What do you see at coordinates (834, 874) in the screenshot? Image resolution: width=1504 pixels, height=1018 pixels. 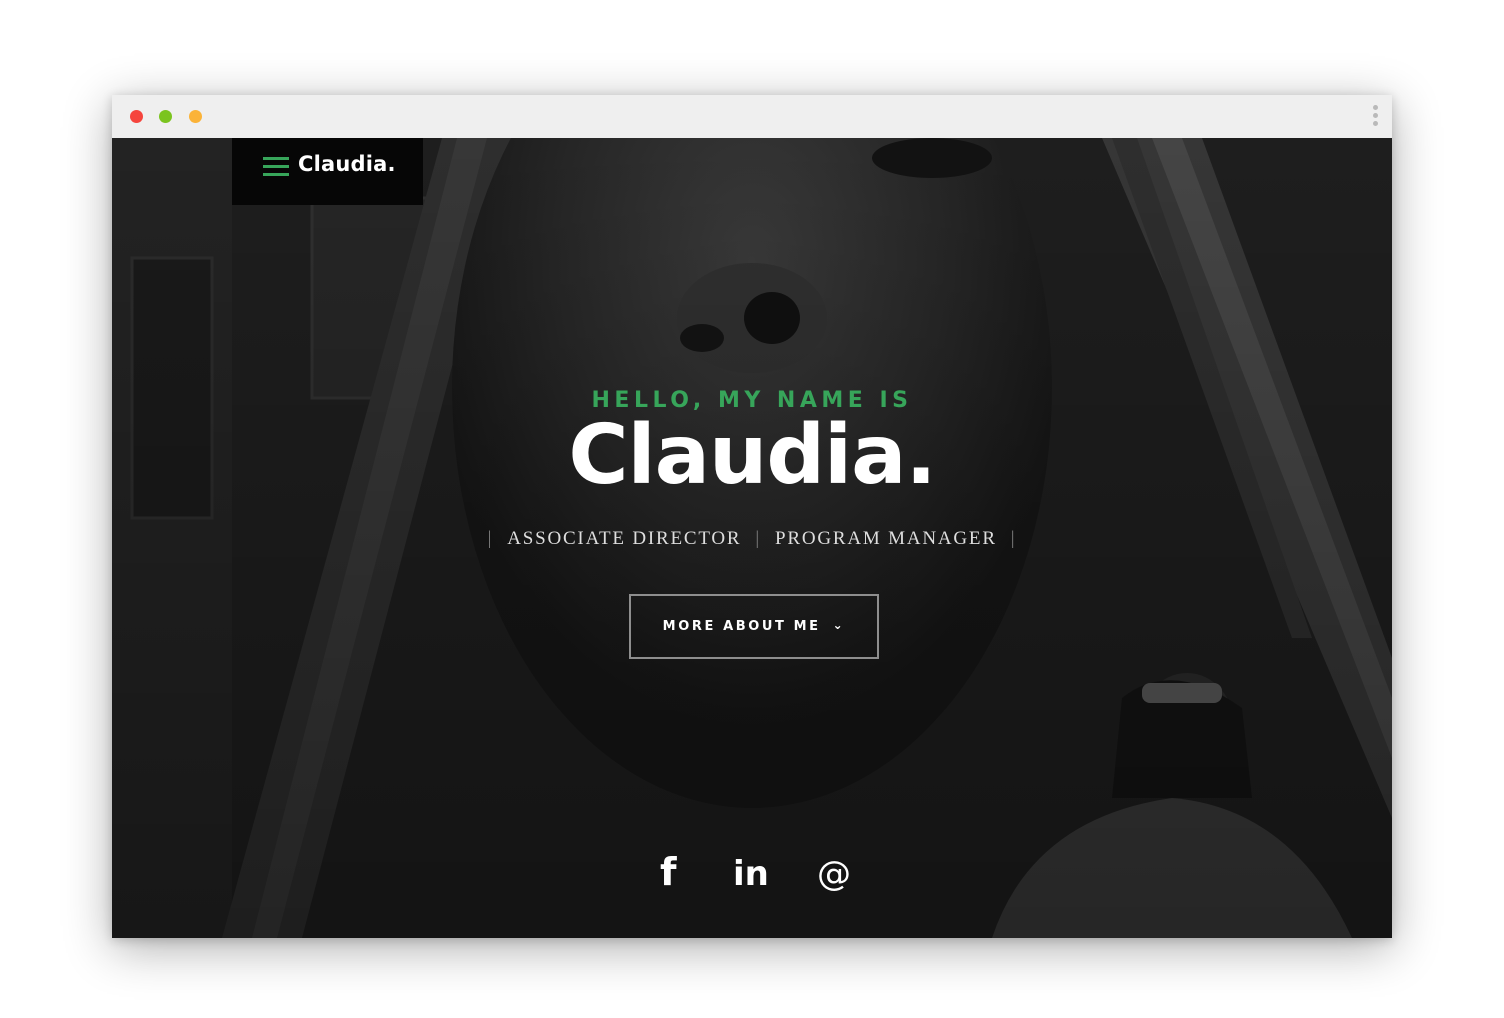 I see `email-icon: @` at bounding box center [834, 874].